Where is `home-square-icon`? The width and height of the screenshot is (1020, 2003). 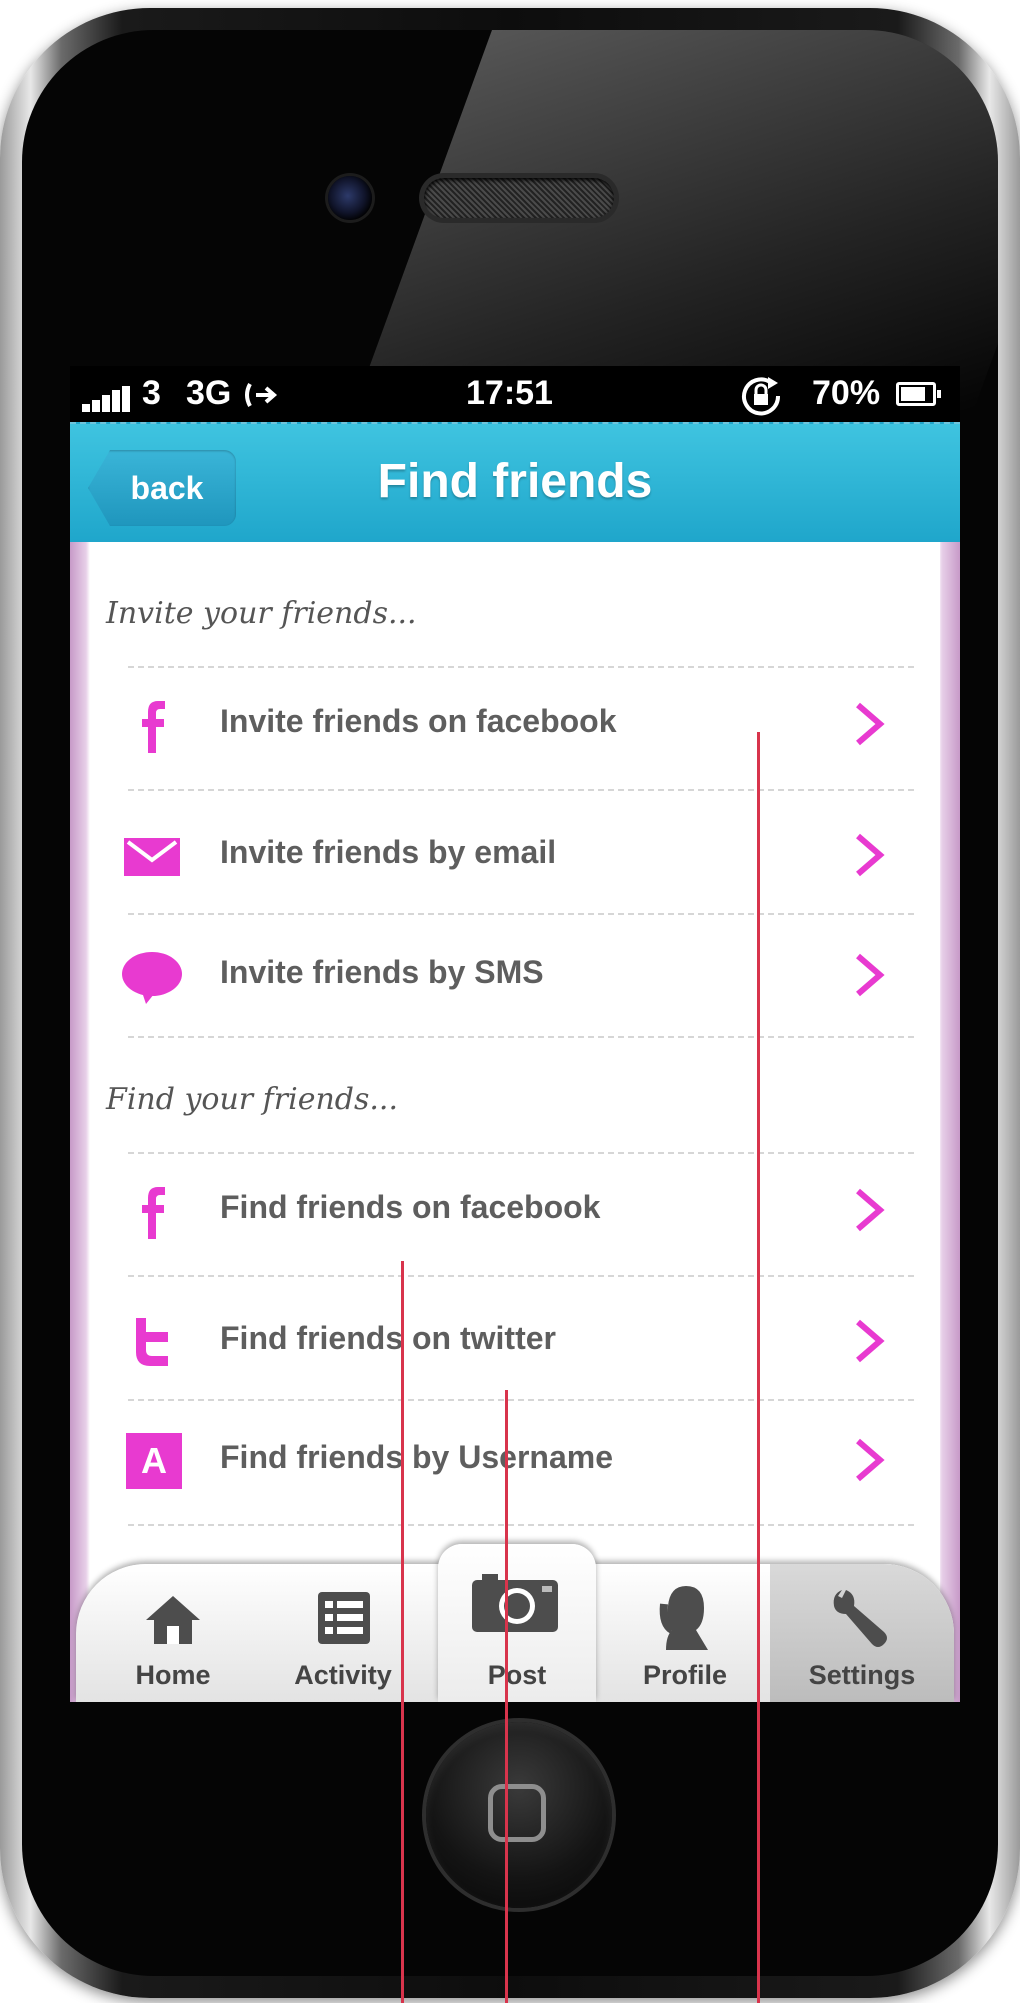 home-square-icon is located at coordinates (517, 1813).